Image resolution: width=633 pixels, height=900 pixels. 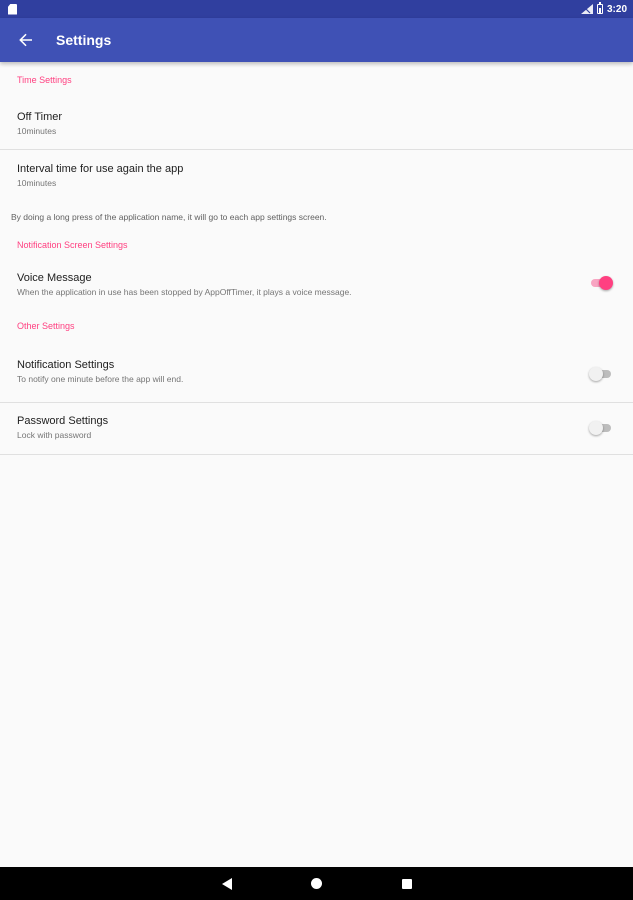 I want to click on back-button, so click(x=26, y=40).